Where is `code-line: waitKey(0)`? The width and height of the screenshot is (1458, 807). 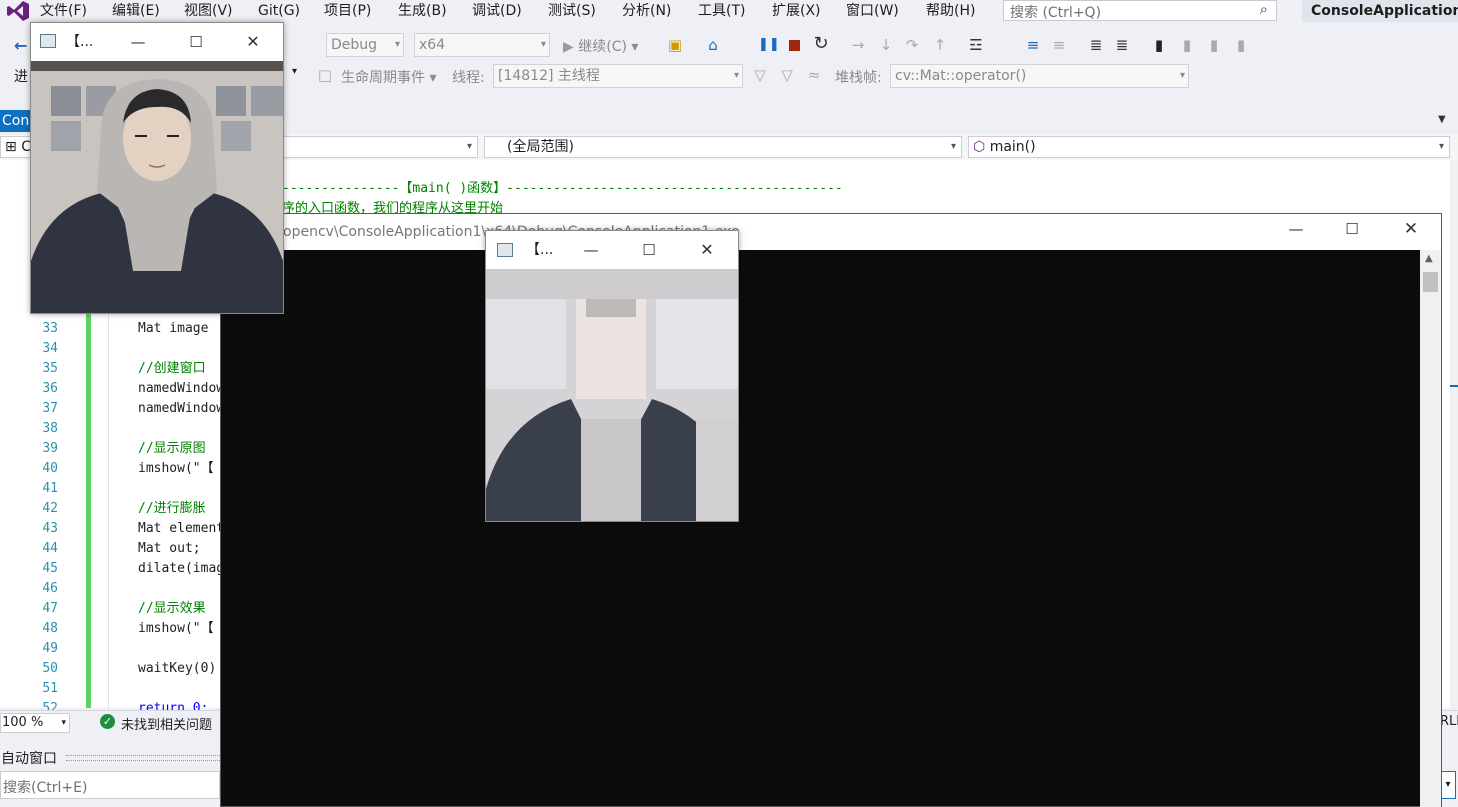 code-line: waitKey(0) is located at coordinates (177, 669).